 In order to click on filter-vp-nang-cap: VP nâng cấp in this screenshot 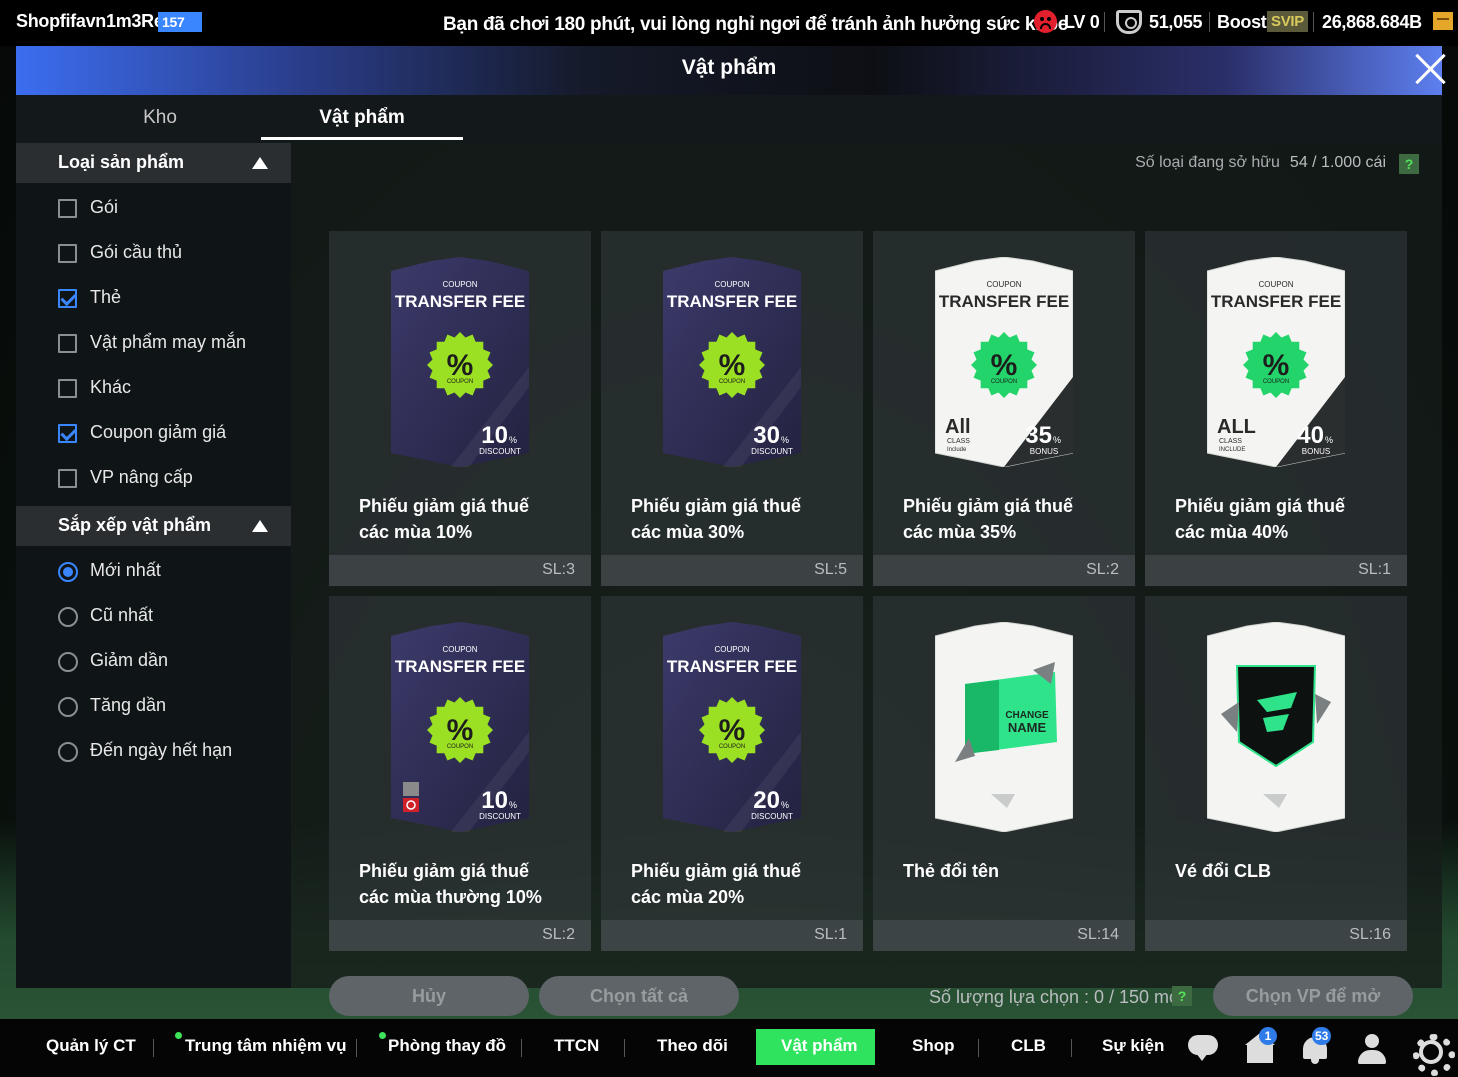, I will do `click(168, 480)`.